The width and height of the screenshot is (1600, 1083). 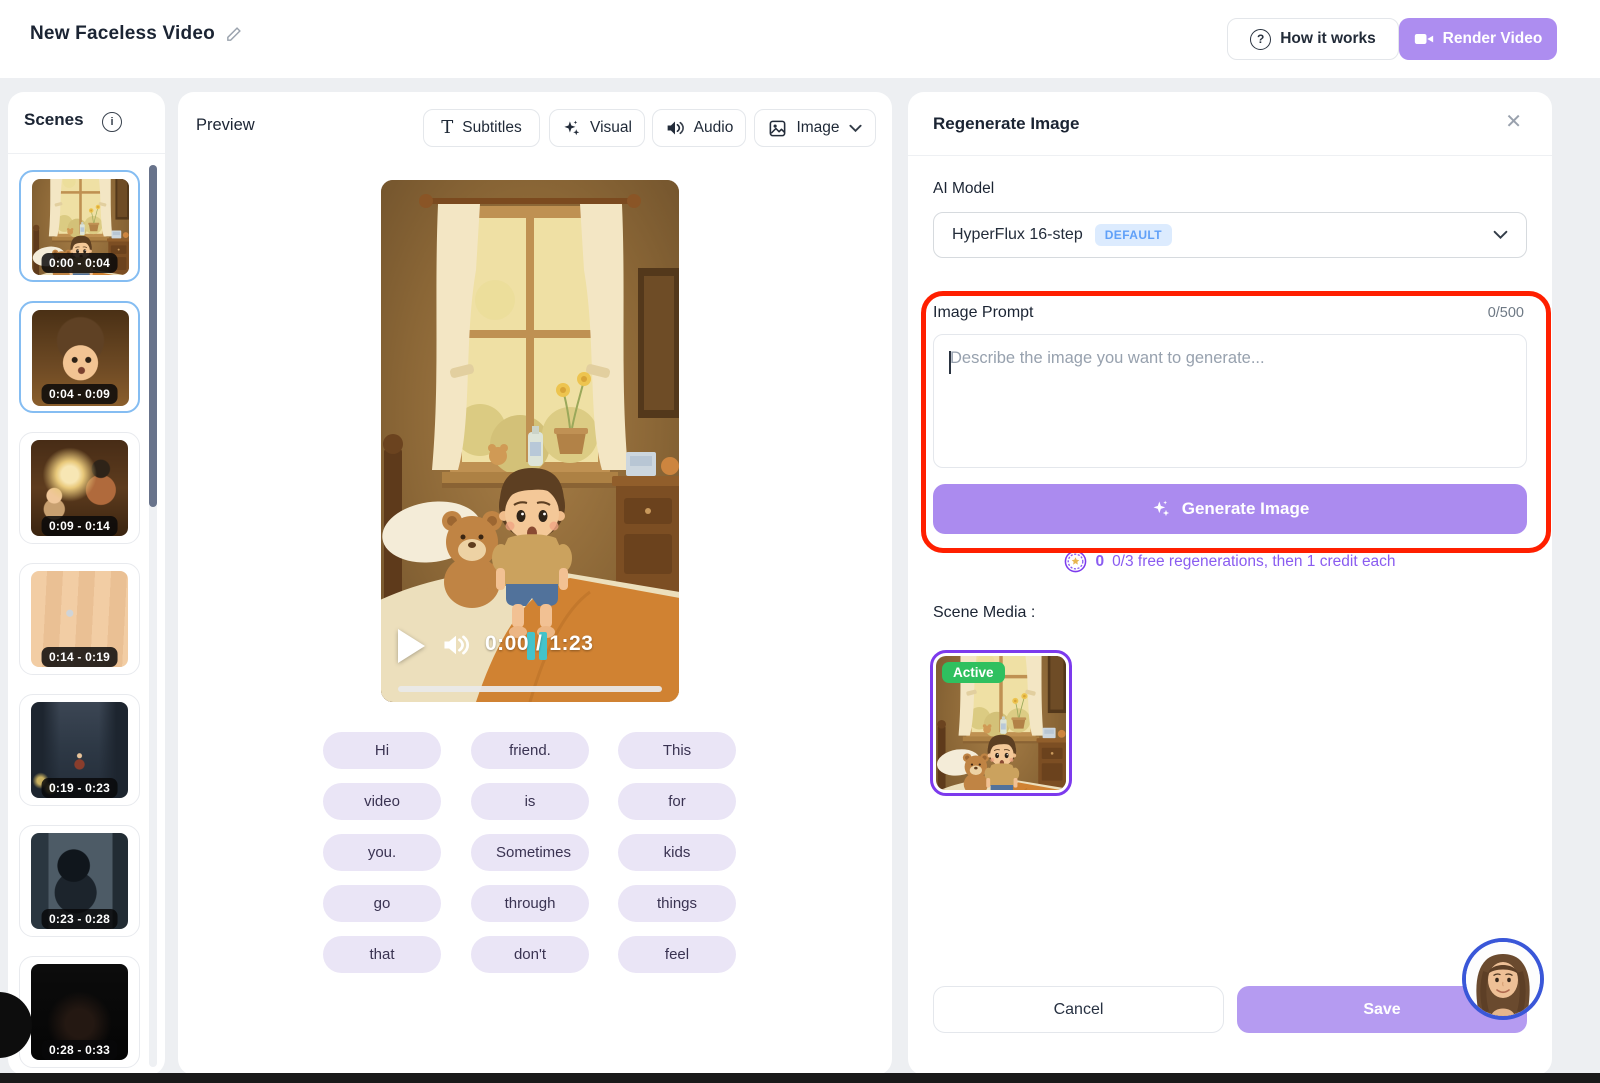 What do you see at coordinates (225, 125) in the screenshot?
I see `preview-title: Preview` at bounding box center [225, 125].